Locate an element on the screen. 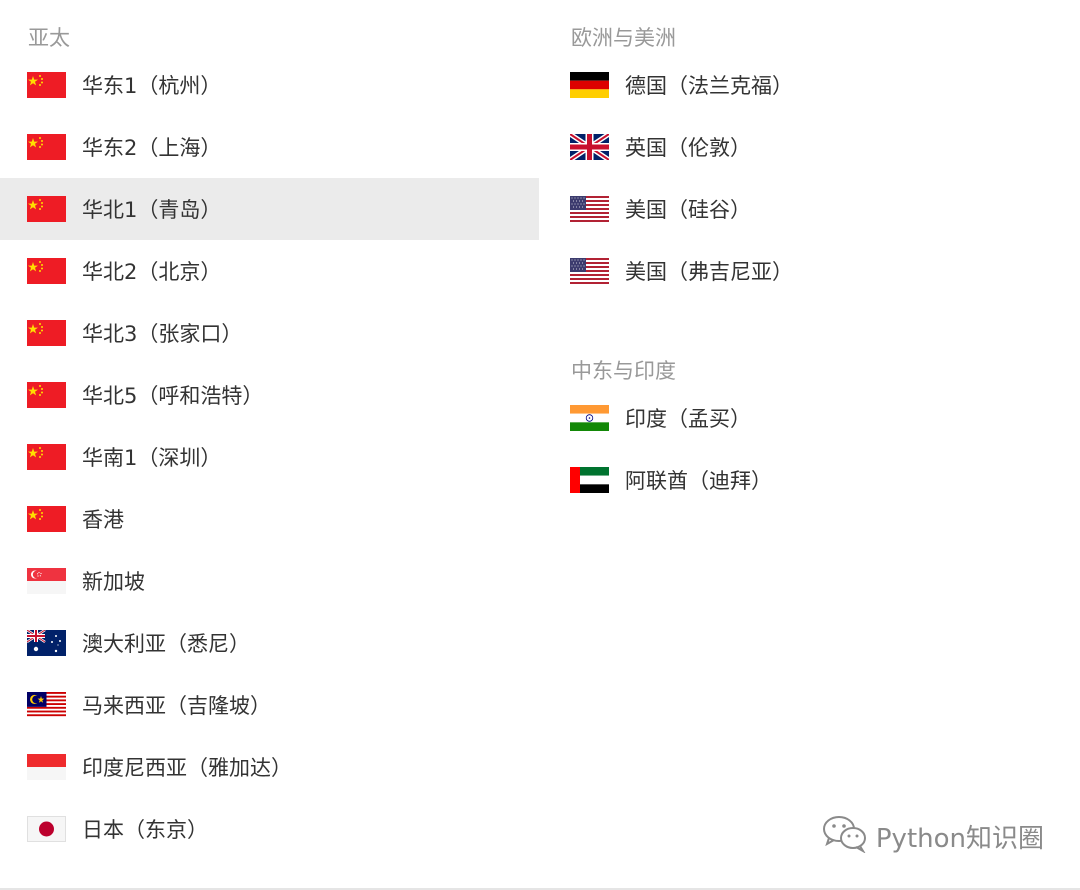 Image resolution: width=1080 pixels, height=890 pixels. region-item-hangzhou: 华东1（杭州） is located at coordinates (269, 85).